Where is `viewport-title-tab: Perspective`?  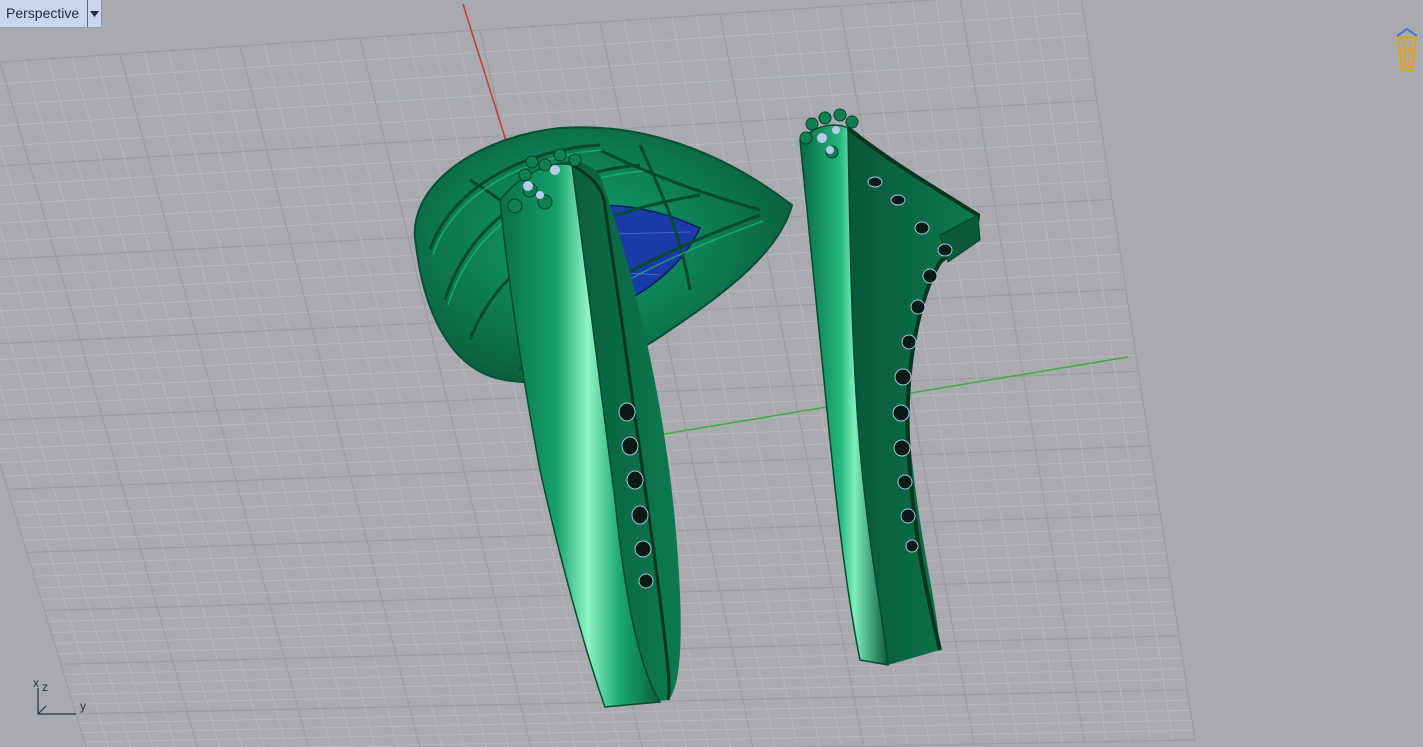
viewport-title-tab: Perspective is located at coordinates (51, 14).